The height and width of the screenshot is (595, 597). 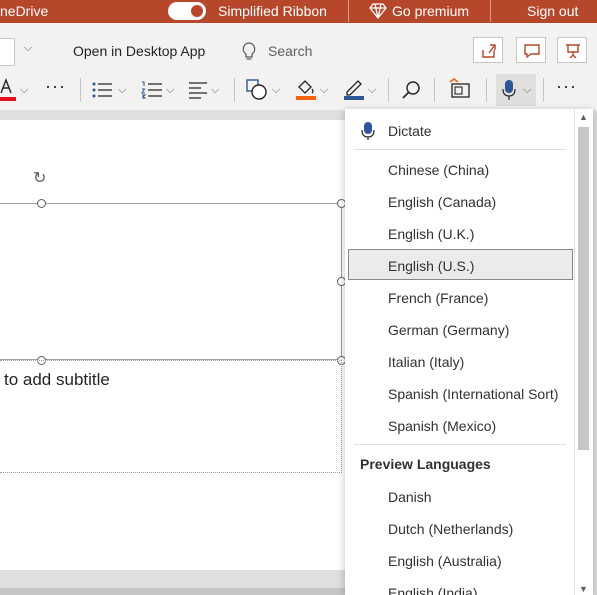 What do you see at coordinates (9, 90) in the screenshot?
I see `font-color-icon` at bounding box center [9, 90].